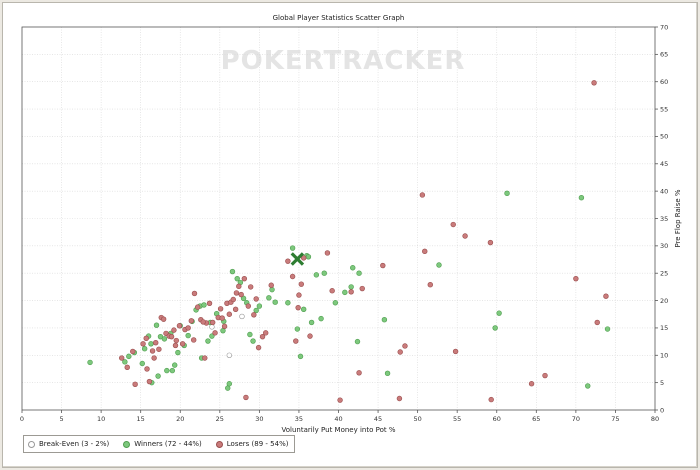 This screenshot has height=470, width=700. I want to click on x-tick-label: 40, so click(338, 419).